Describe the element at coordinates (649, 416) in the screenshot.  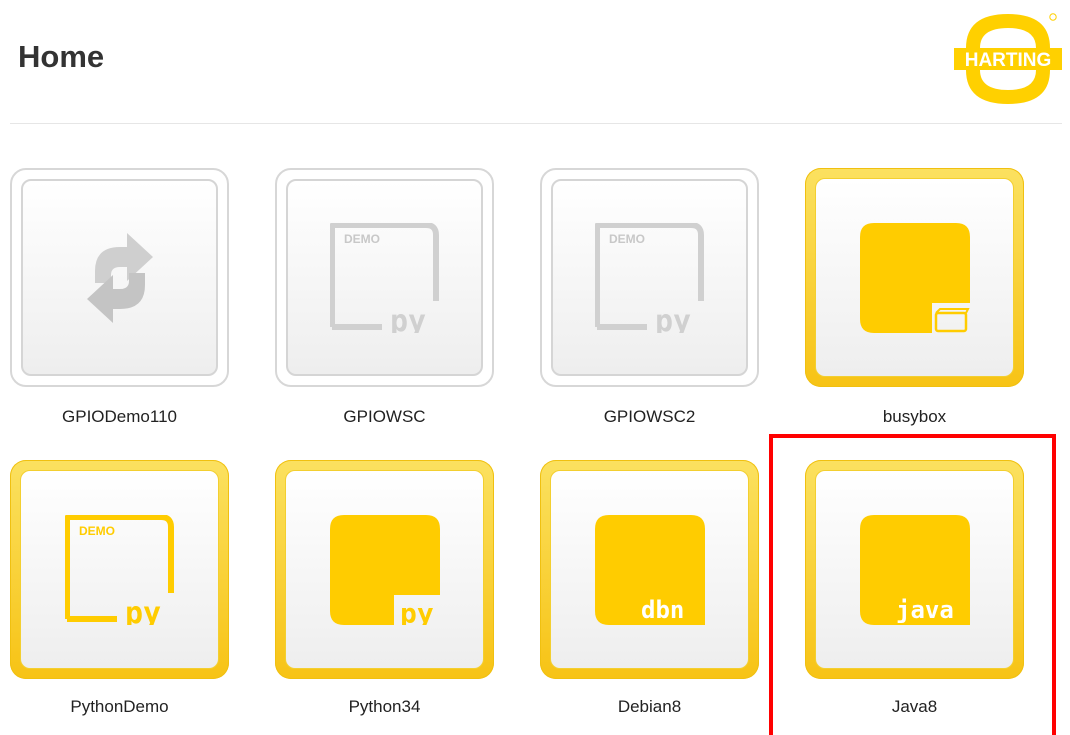
I see `app-label: GPIOWSC2` at that location.